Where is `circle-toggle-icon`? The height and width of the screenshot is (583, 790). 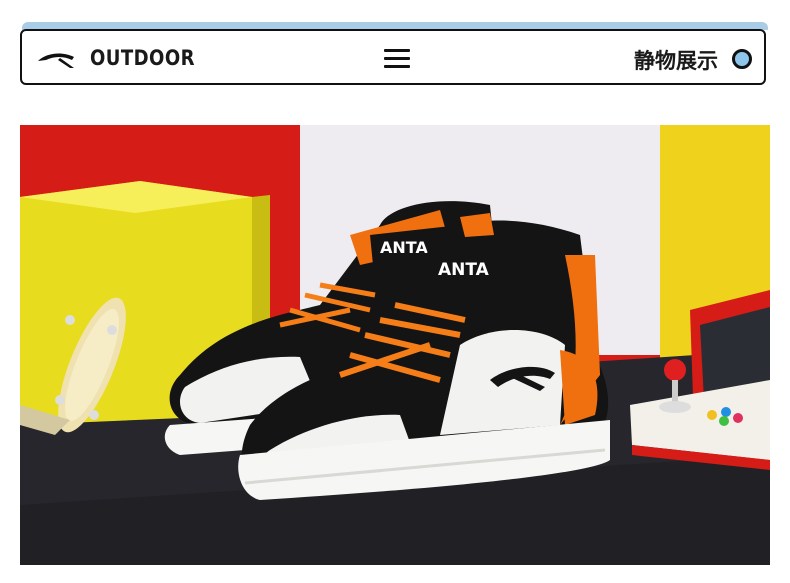 circle-toggle-icon is located at coordinates (742, 59).